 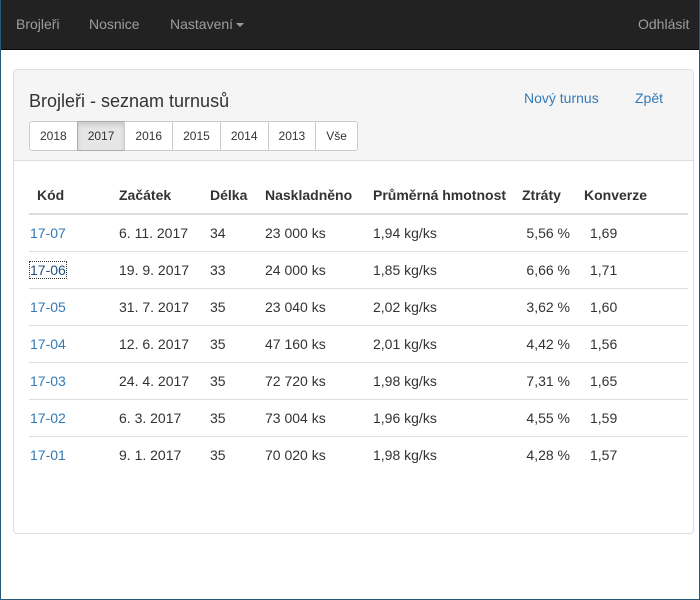 What do you see at coordinates (48, 418) in the screenshot?
I see `batch-code-link: 17-02` at bounding box center [48, 418].